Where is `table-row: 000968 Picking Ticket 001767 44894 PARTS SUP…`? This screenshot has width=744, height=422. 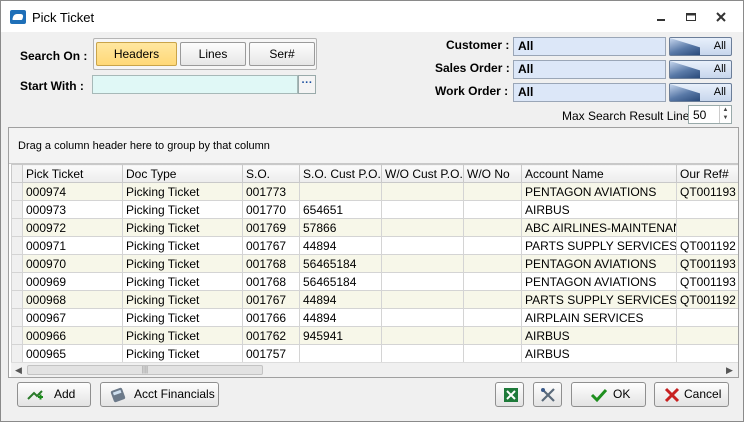
table-row: 000968 Picking Ticket 001767 44894 PARTS SUP… is located at coordinates (374, 299).